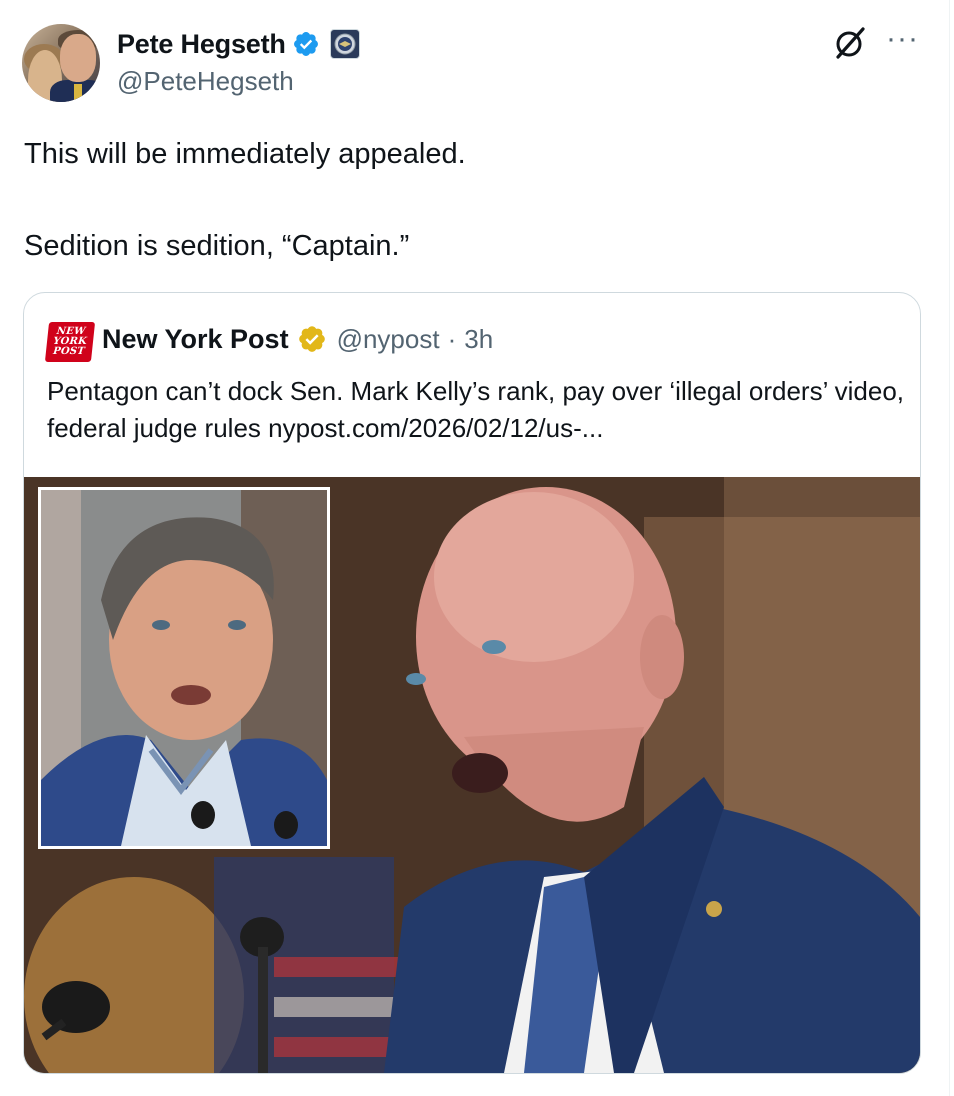  What do you see at coordinates (245, 154) in the screenshot?
I see `tweet-text-line-1: This will be immediately appealed.` at bounding box center [245, 154].